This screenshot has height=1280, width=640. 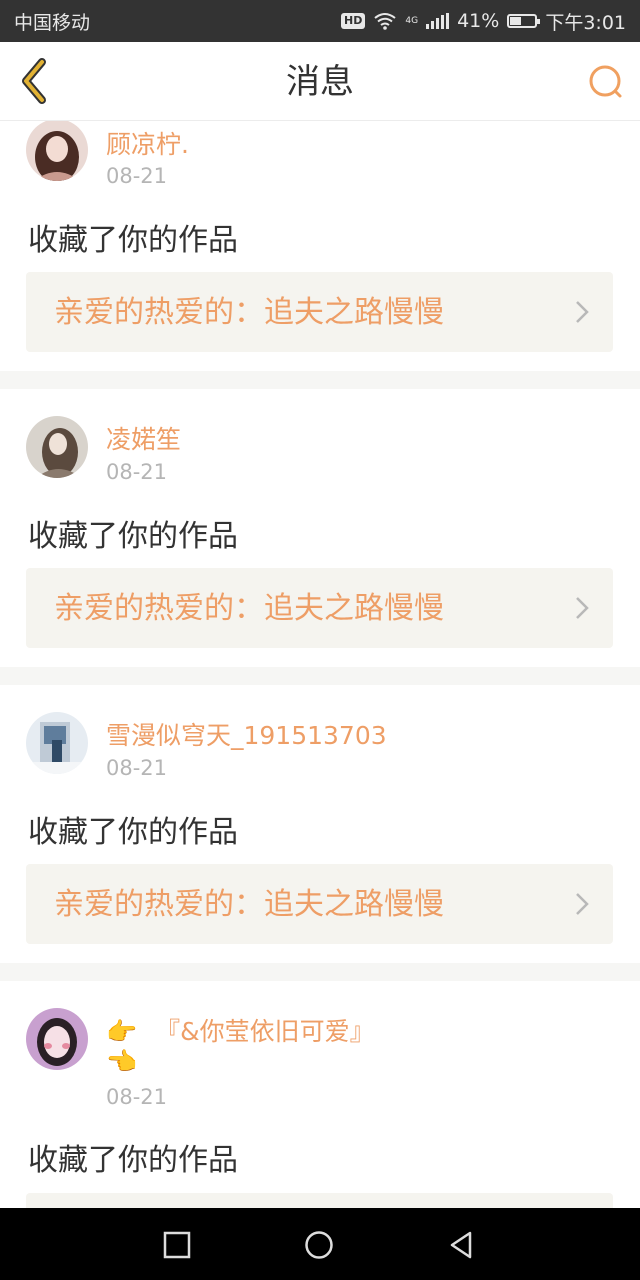 I want to click on user-name: 顾凉柠., so click(x=147, y=143).